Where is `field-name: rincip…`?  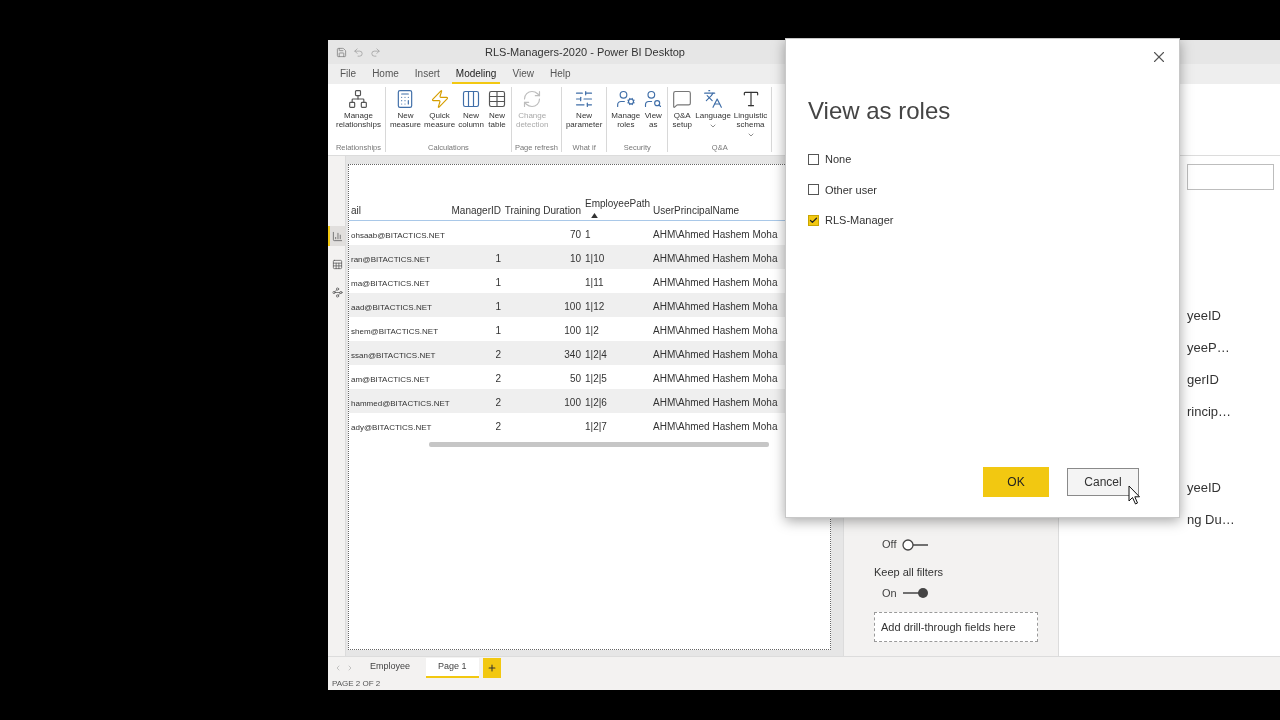
field-name: rincip… is located at coordinates (1209, 412).